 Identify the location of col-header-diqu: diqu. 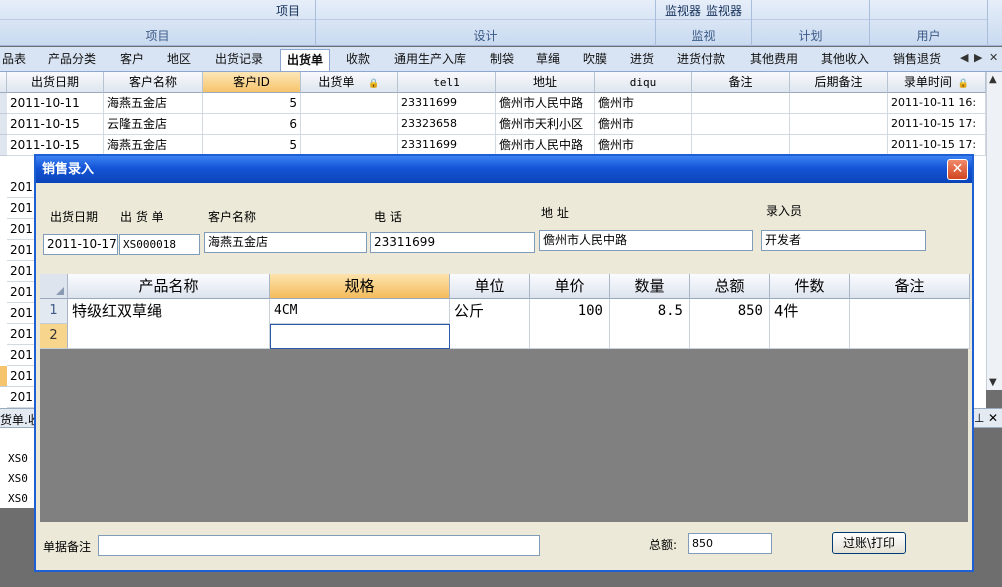
(643, 82).